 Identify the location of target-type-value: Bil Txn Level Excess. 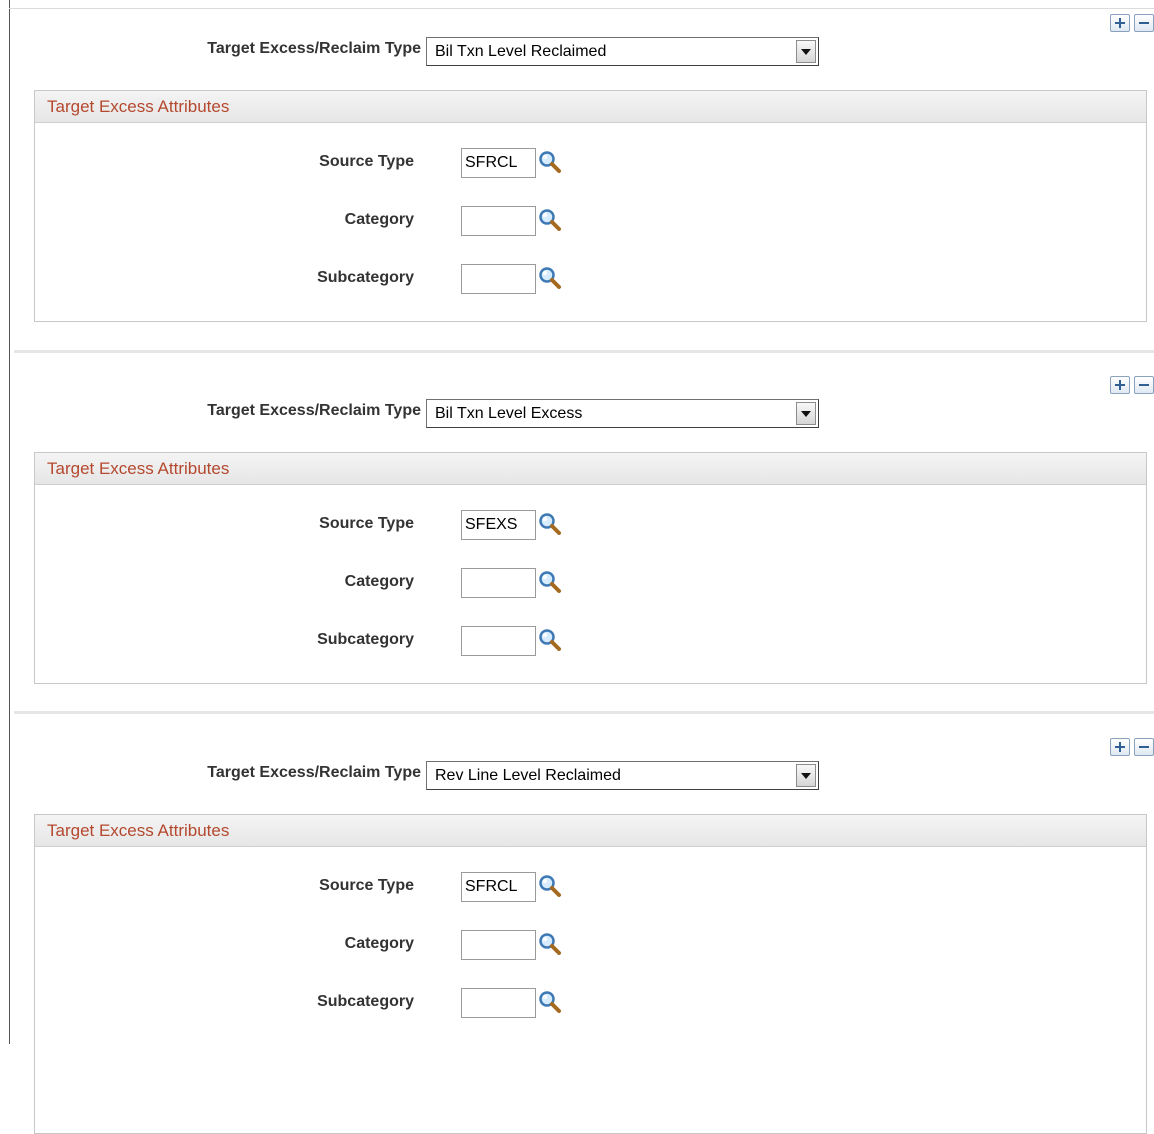
(509, 413).